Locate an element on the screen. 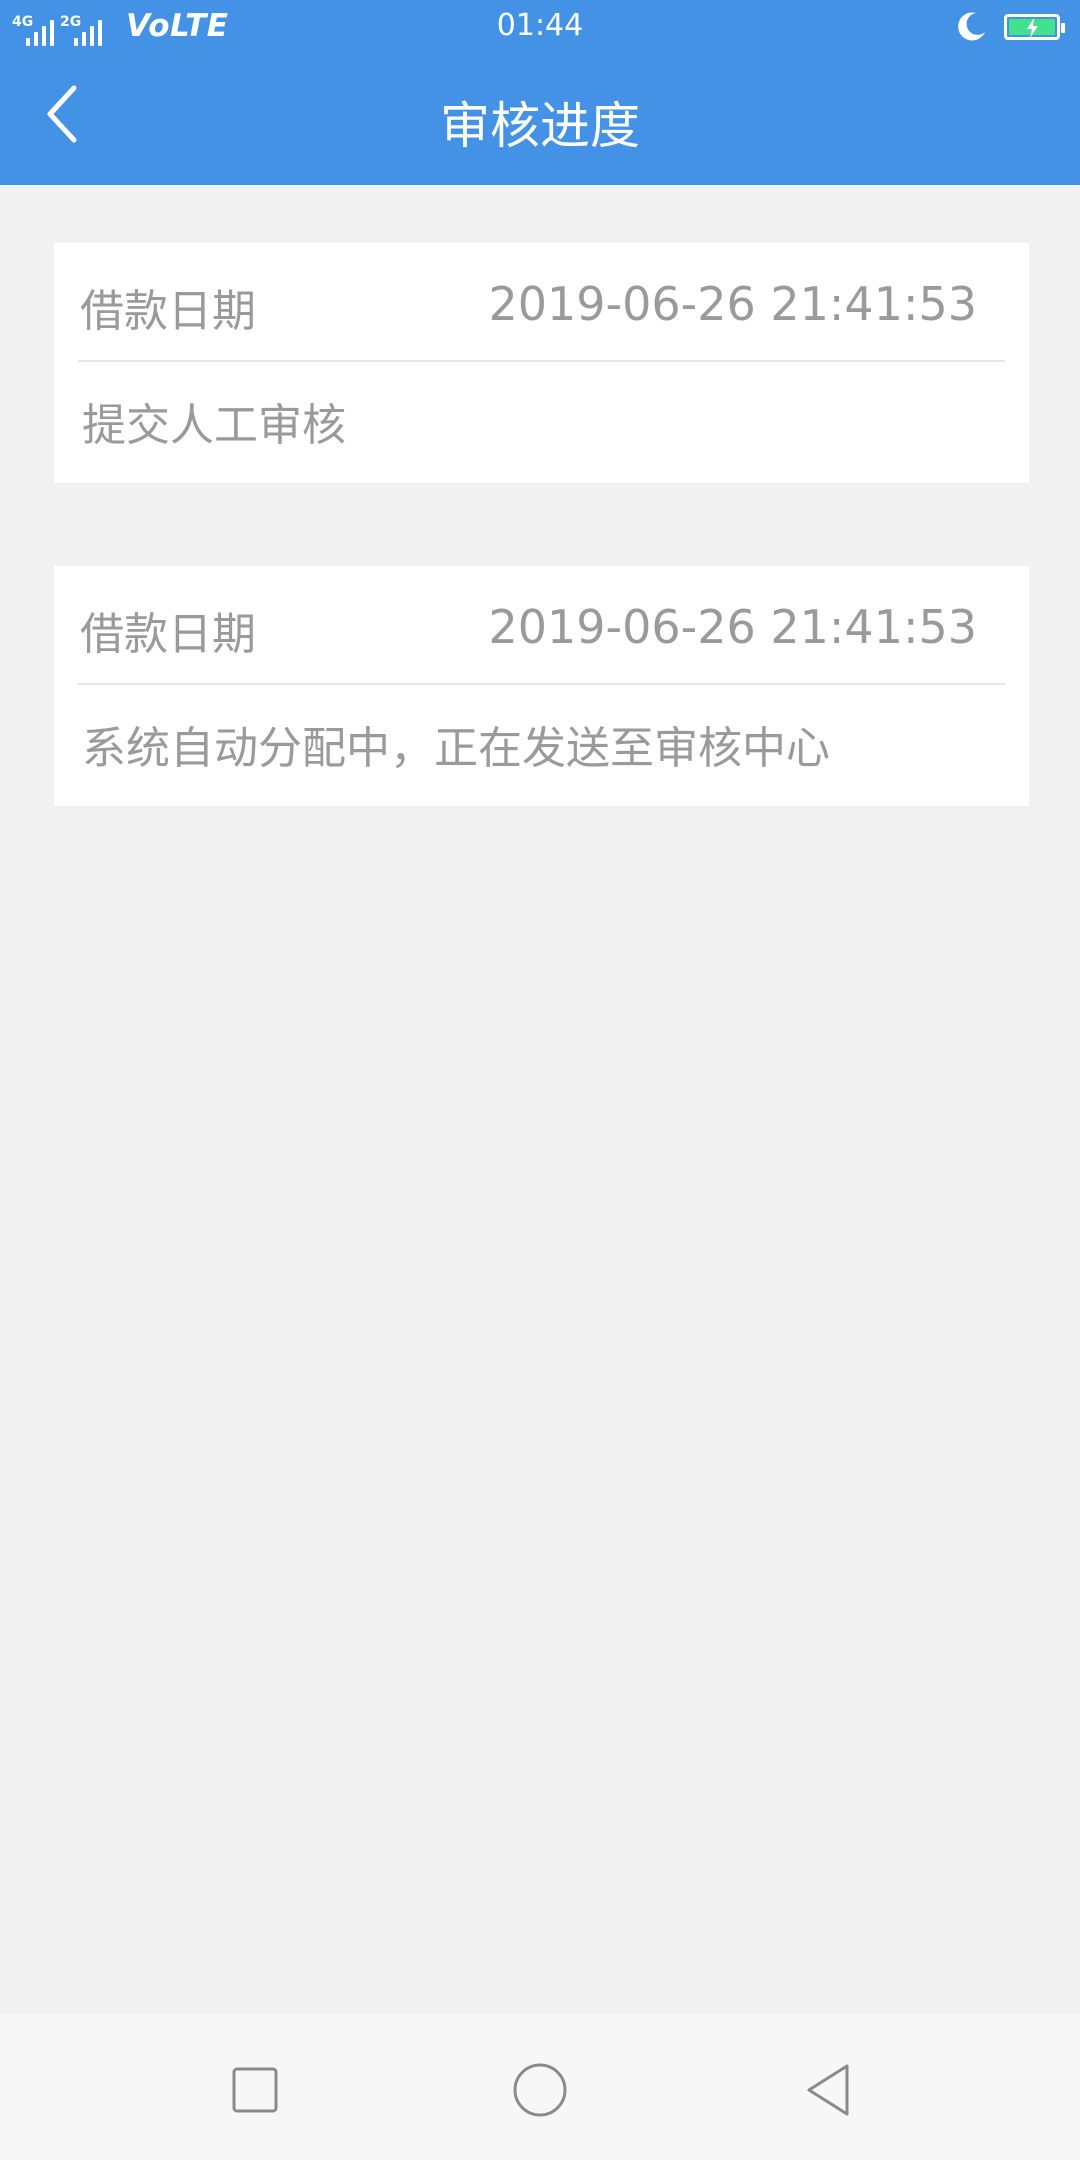 The image size is (1080, 2160). system-back-button is located at coordinates (830, 2090).